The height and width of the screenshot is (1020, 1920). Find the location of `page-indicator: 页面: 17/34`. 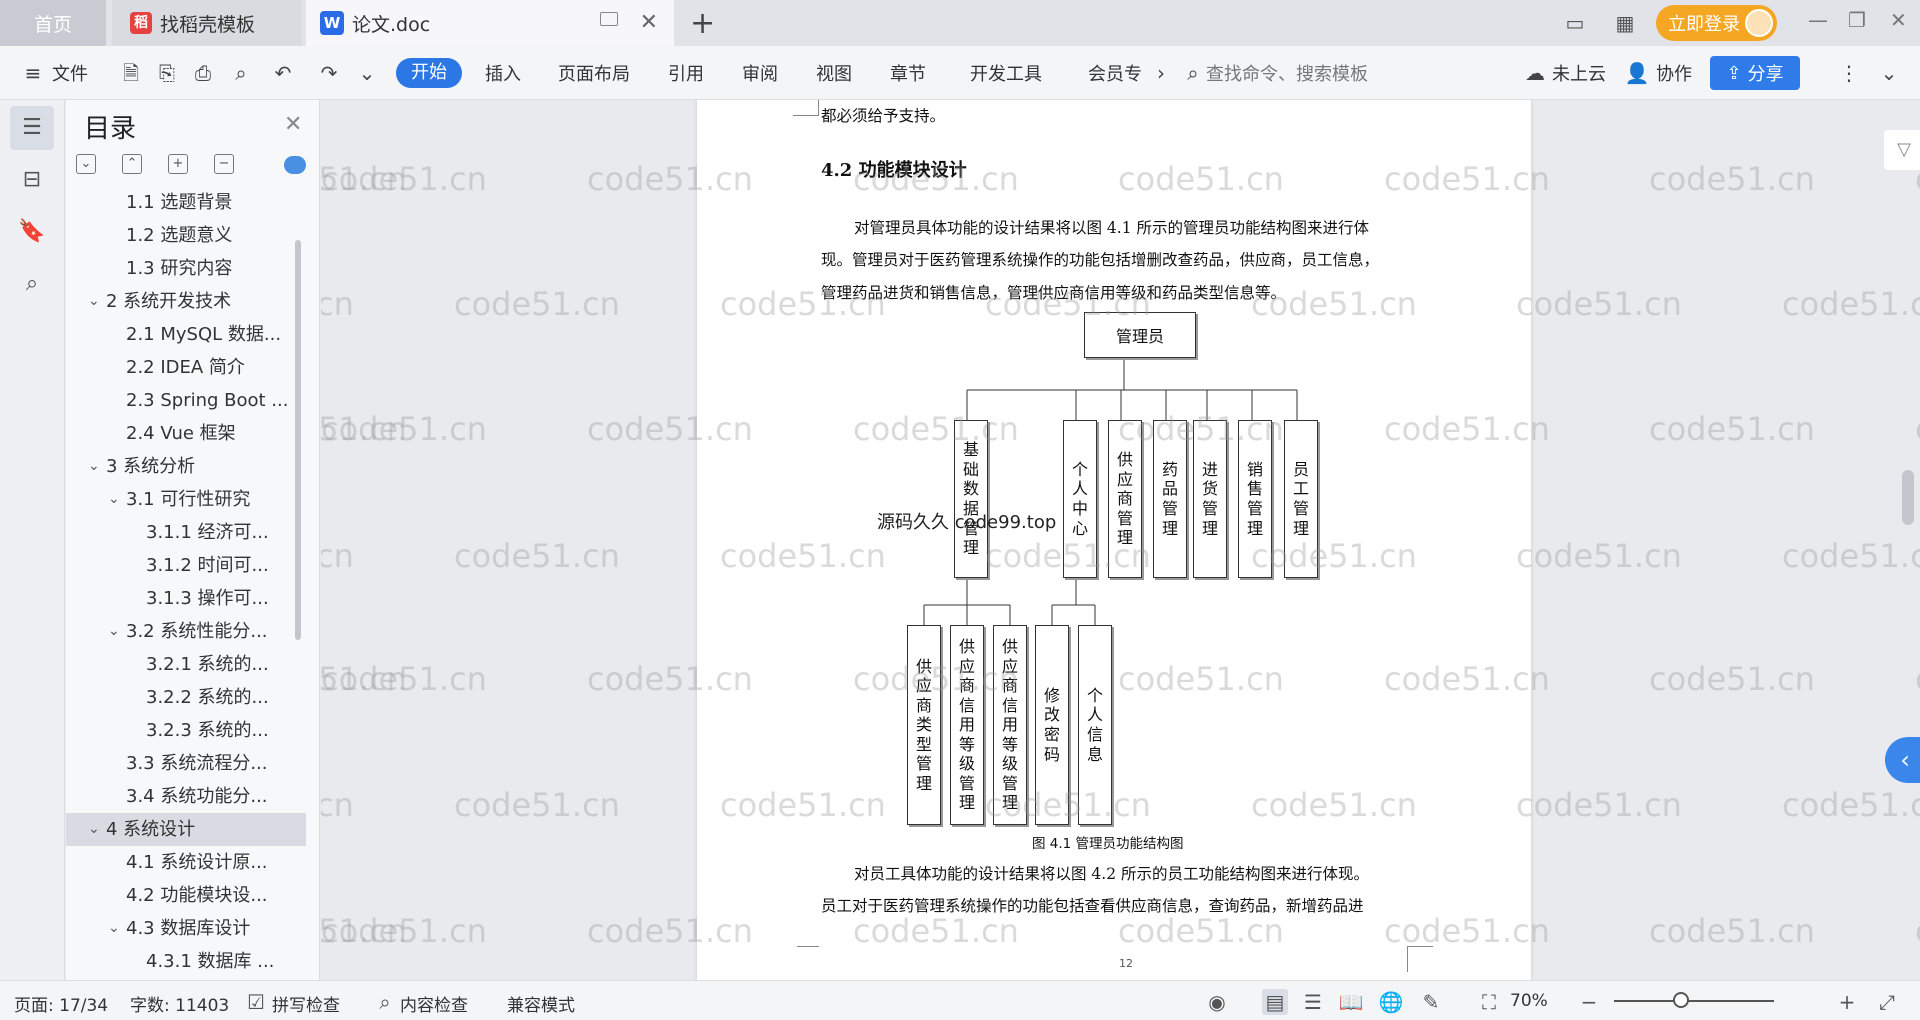

page-indicator: 页面: 17/34 is located at coordinates (61, 1003).